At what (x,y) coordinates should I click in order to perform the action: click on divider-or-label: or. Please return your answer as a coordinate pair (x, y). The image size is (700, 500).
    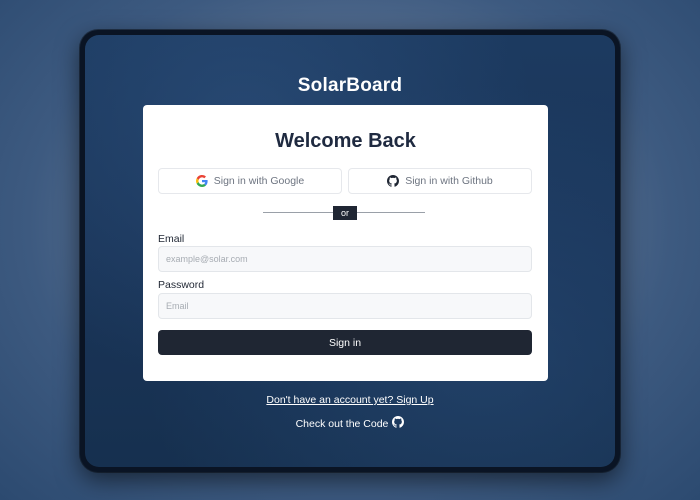
    Looking at the image, I should click on (345, 213).